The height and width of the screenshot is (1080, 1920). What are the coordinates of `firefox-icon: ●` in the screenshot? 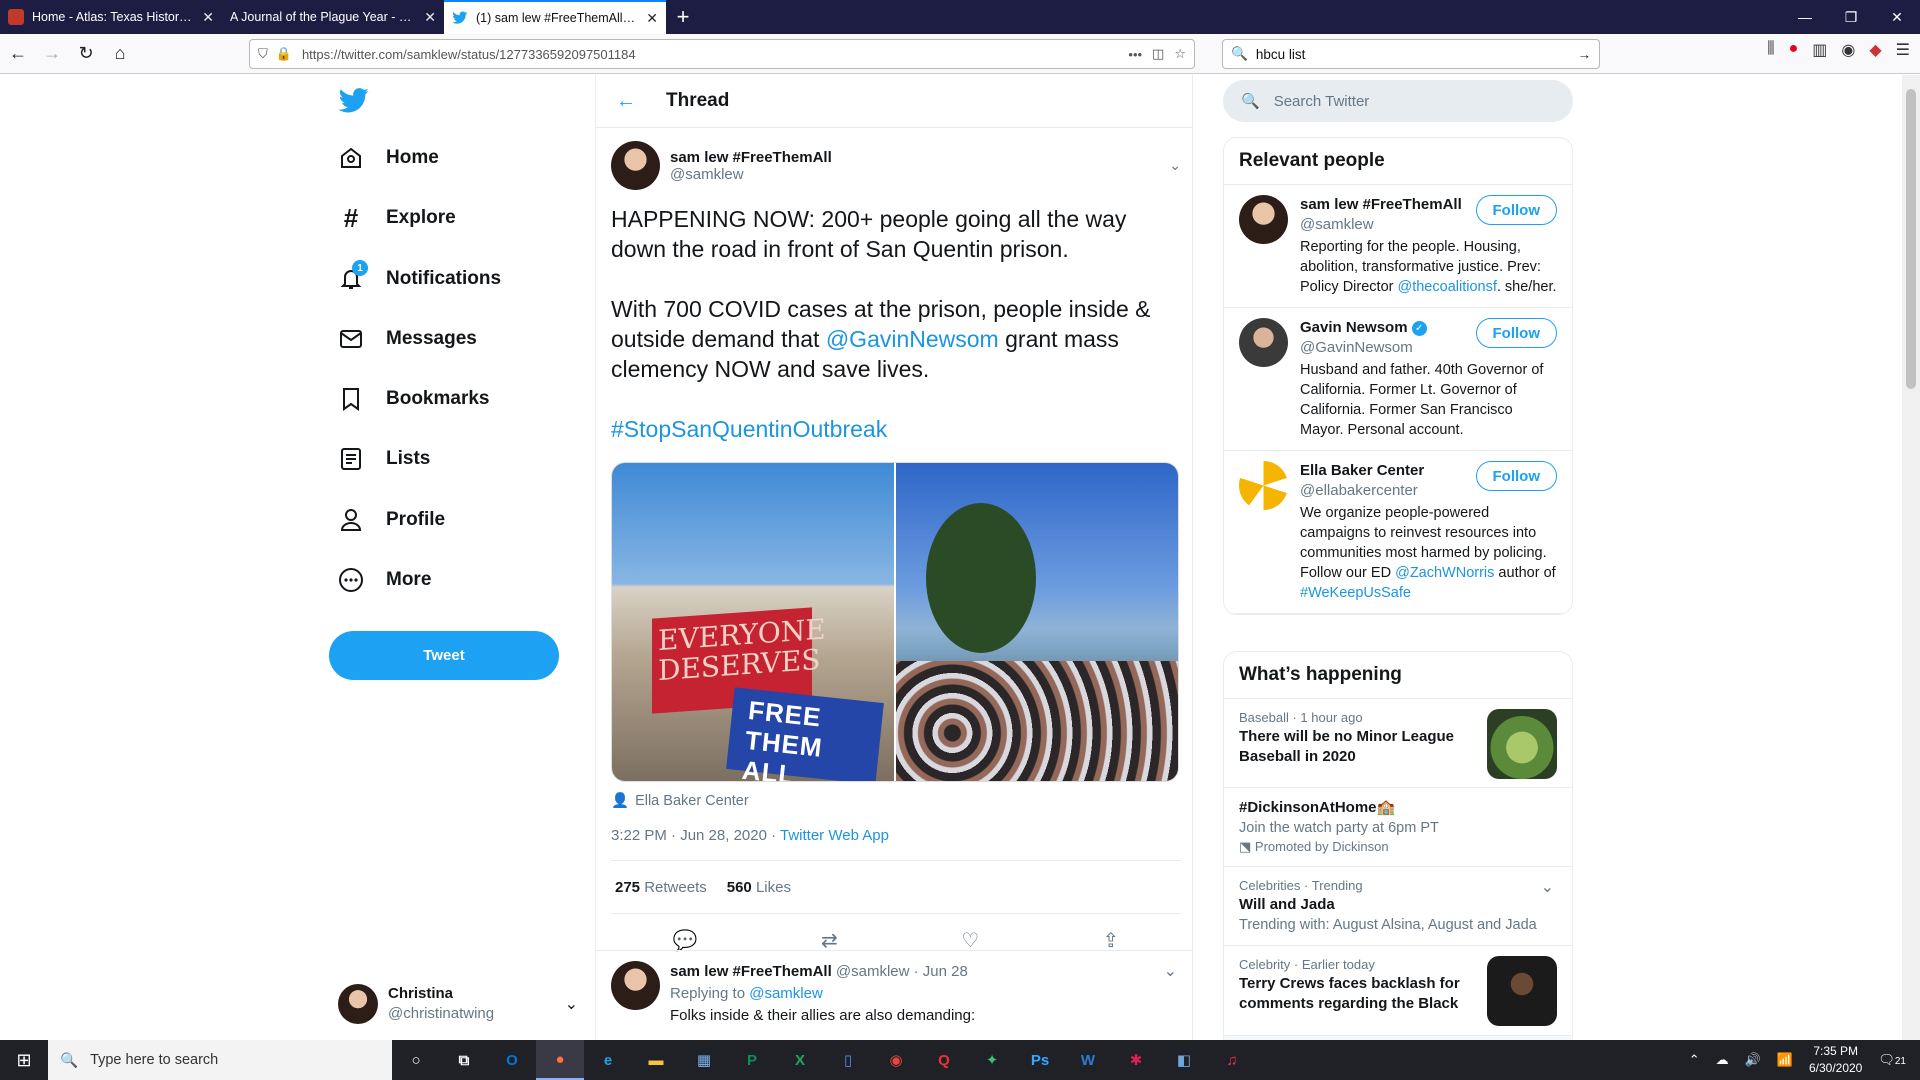 It's located at (560, 1060).